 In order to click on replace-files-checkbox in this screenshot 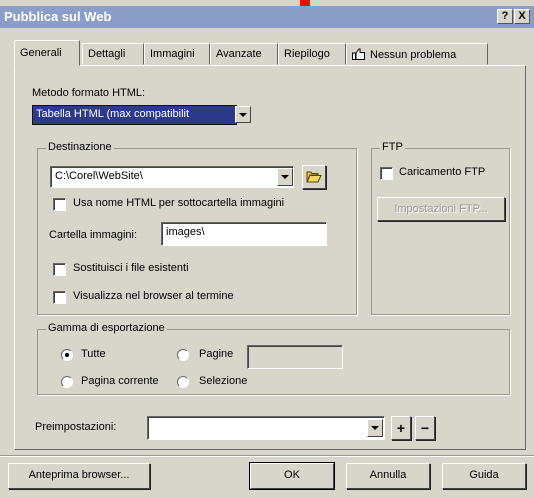, I will do `click(59, 269)`.